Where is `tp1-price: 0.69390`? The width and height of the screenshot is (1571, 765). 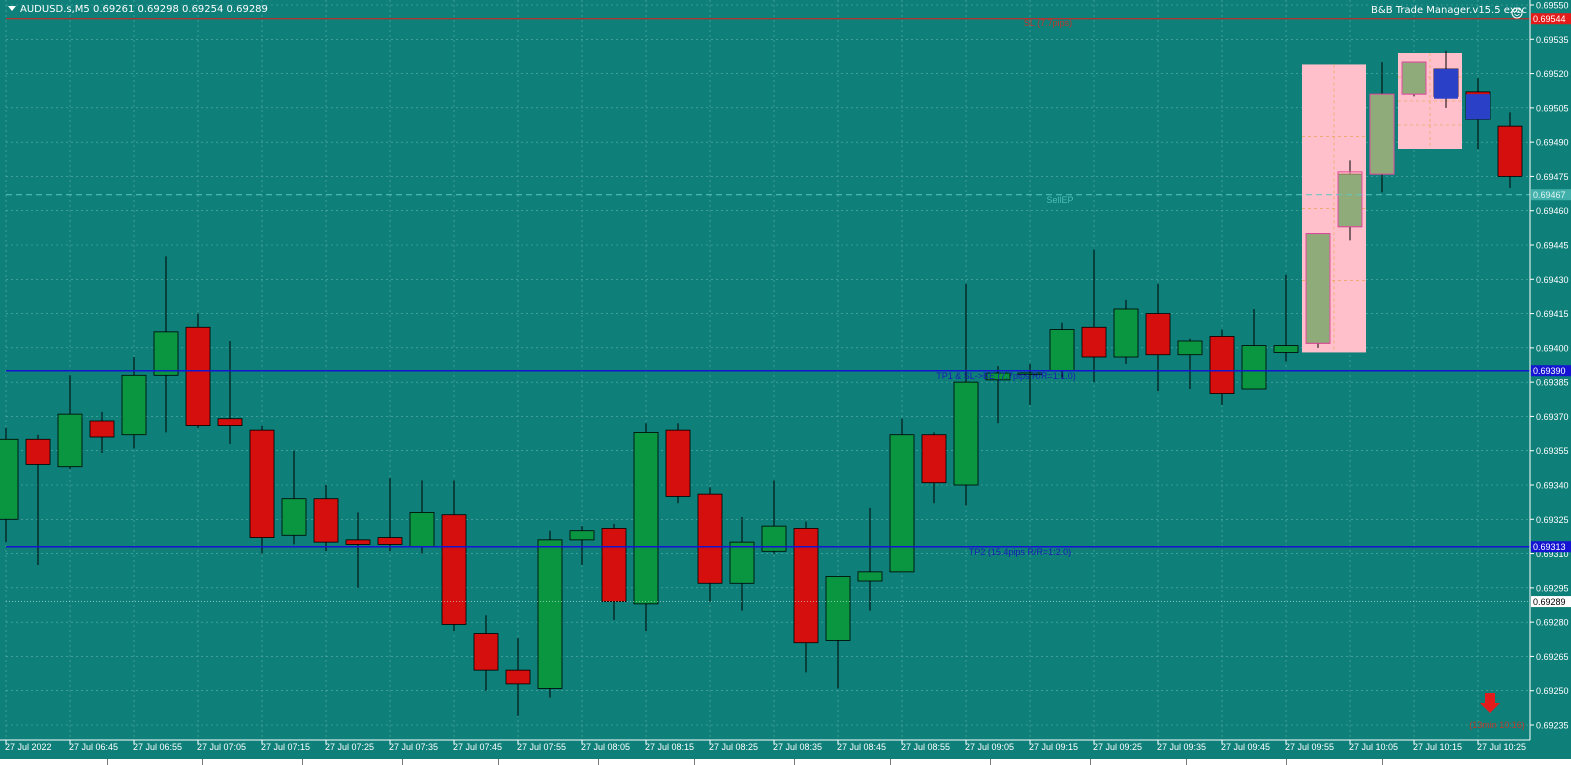
tp1-price: 0.69390 is located at coordinates (1549, 371).